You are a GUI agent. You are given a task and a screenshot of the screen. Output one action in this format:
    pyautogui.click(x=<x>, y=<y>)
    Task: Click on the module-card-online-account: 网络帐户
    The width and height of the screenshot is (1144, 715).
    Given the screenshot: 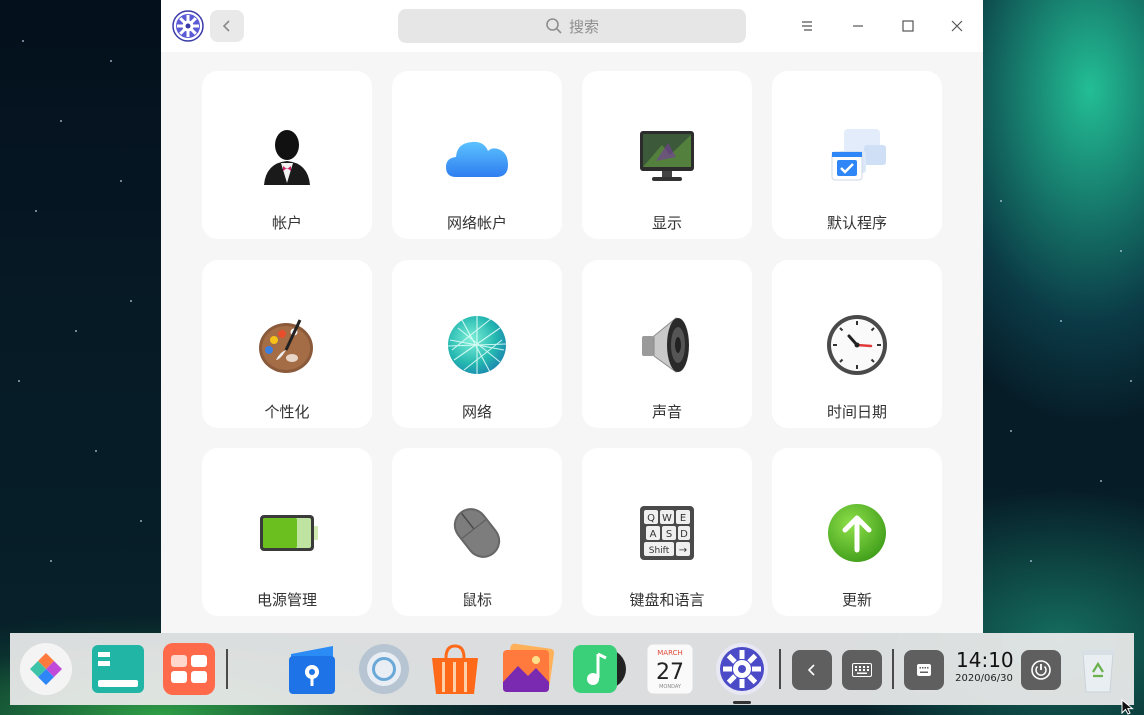 What is the action you would take?
    pyautogui.click(x=477, y=155)
    